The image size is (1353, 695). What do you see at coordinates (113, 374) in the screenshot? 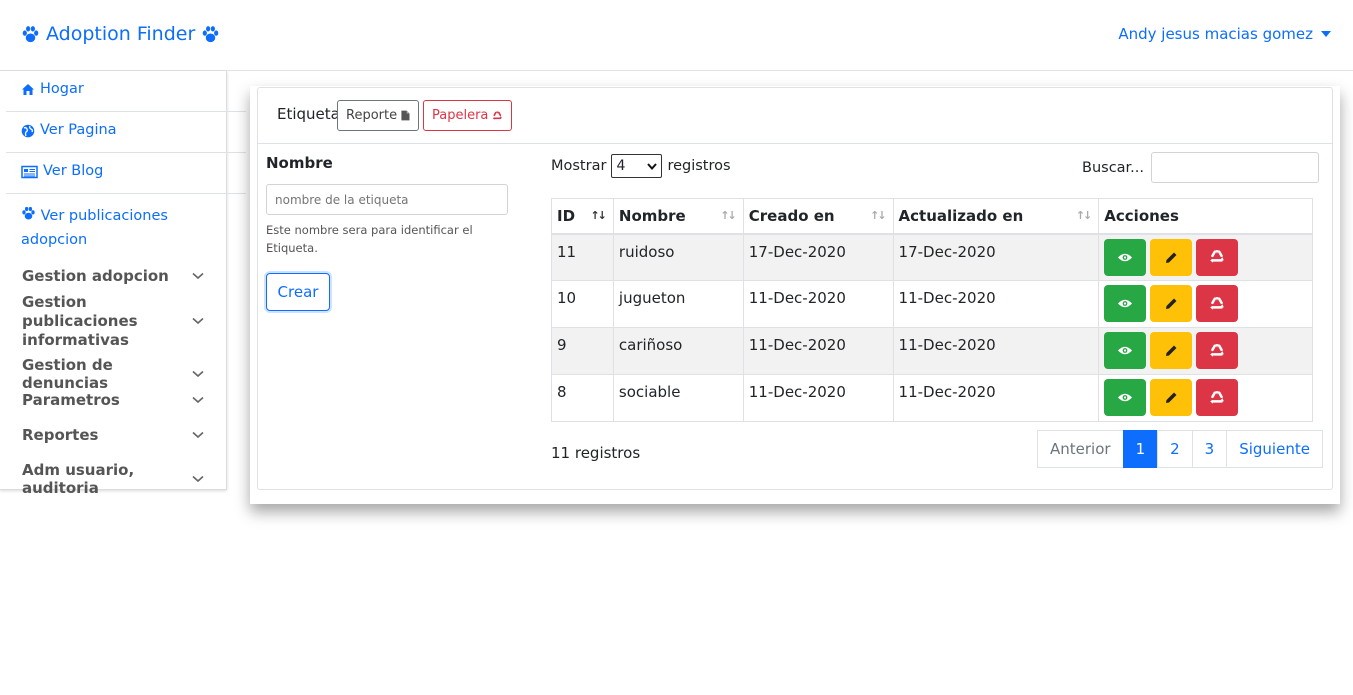
I see `sidebar-group-gestion-denuncias: Gestion de denuncias` at bounding box center [113, 374].